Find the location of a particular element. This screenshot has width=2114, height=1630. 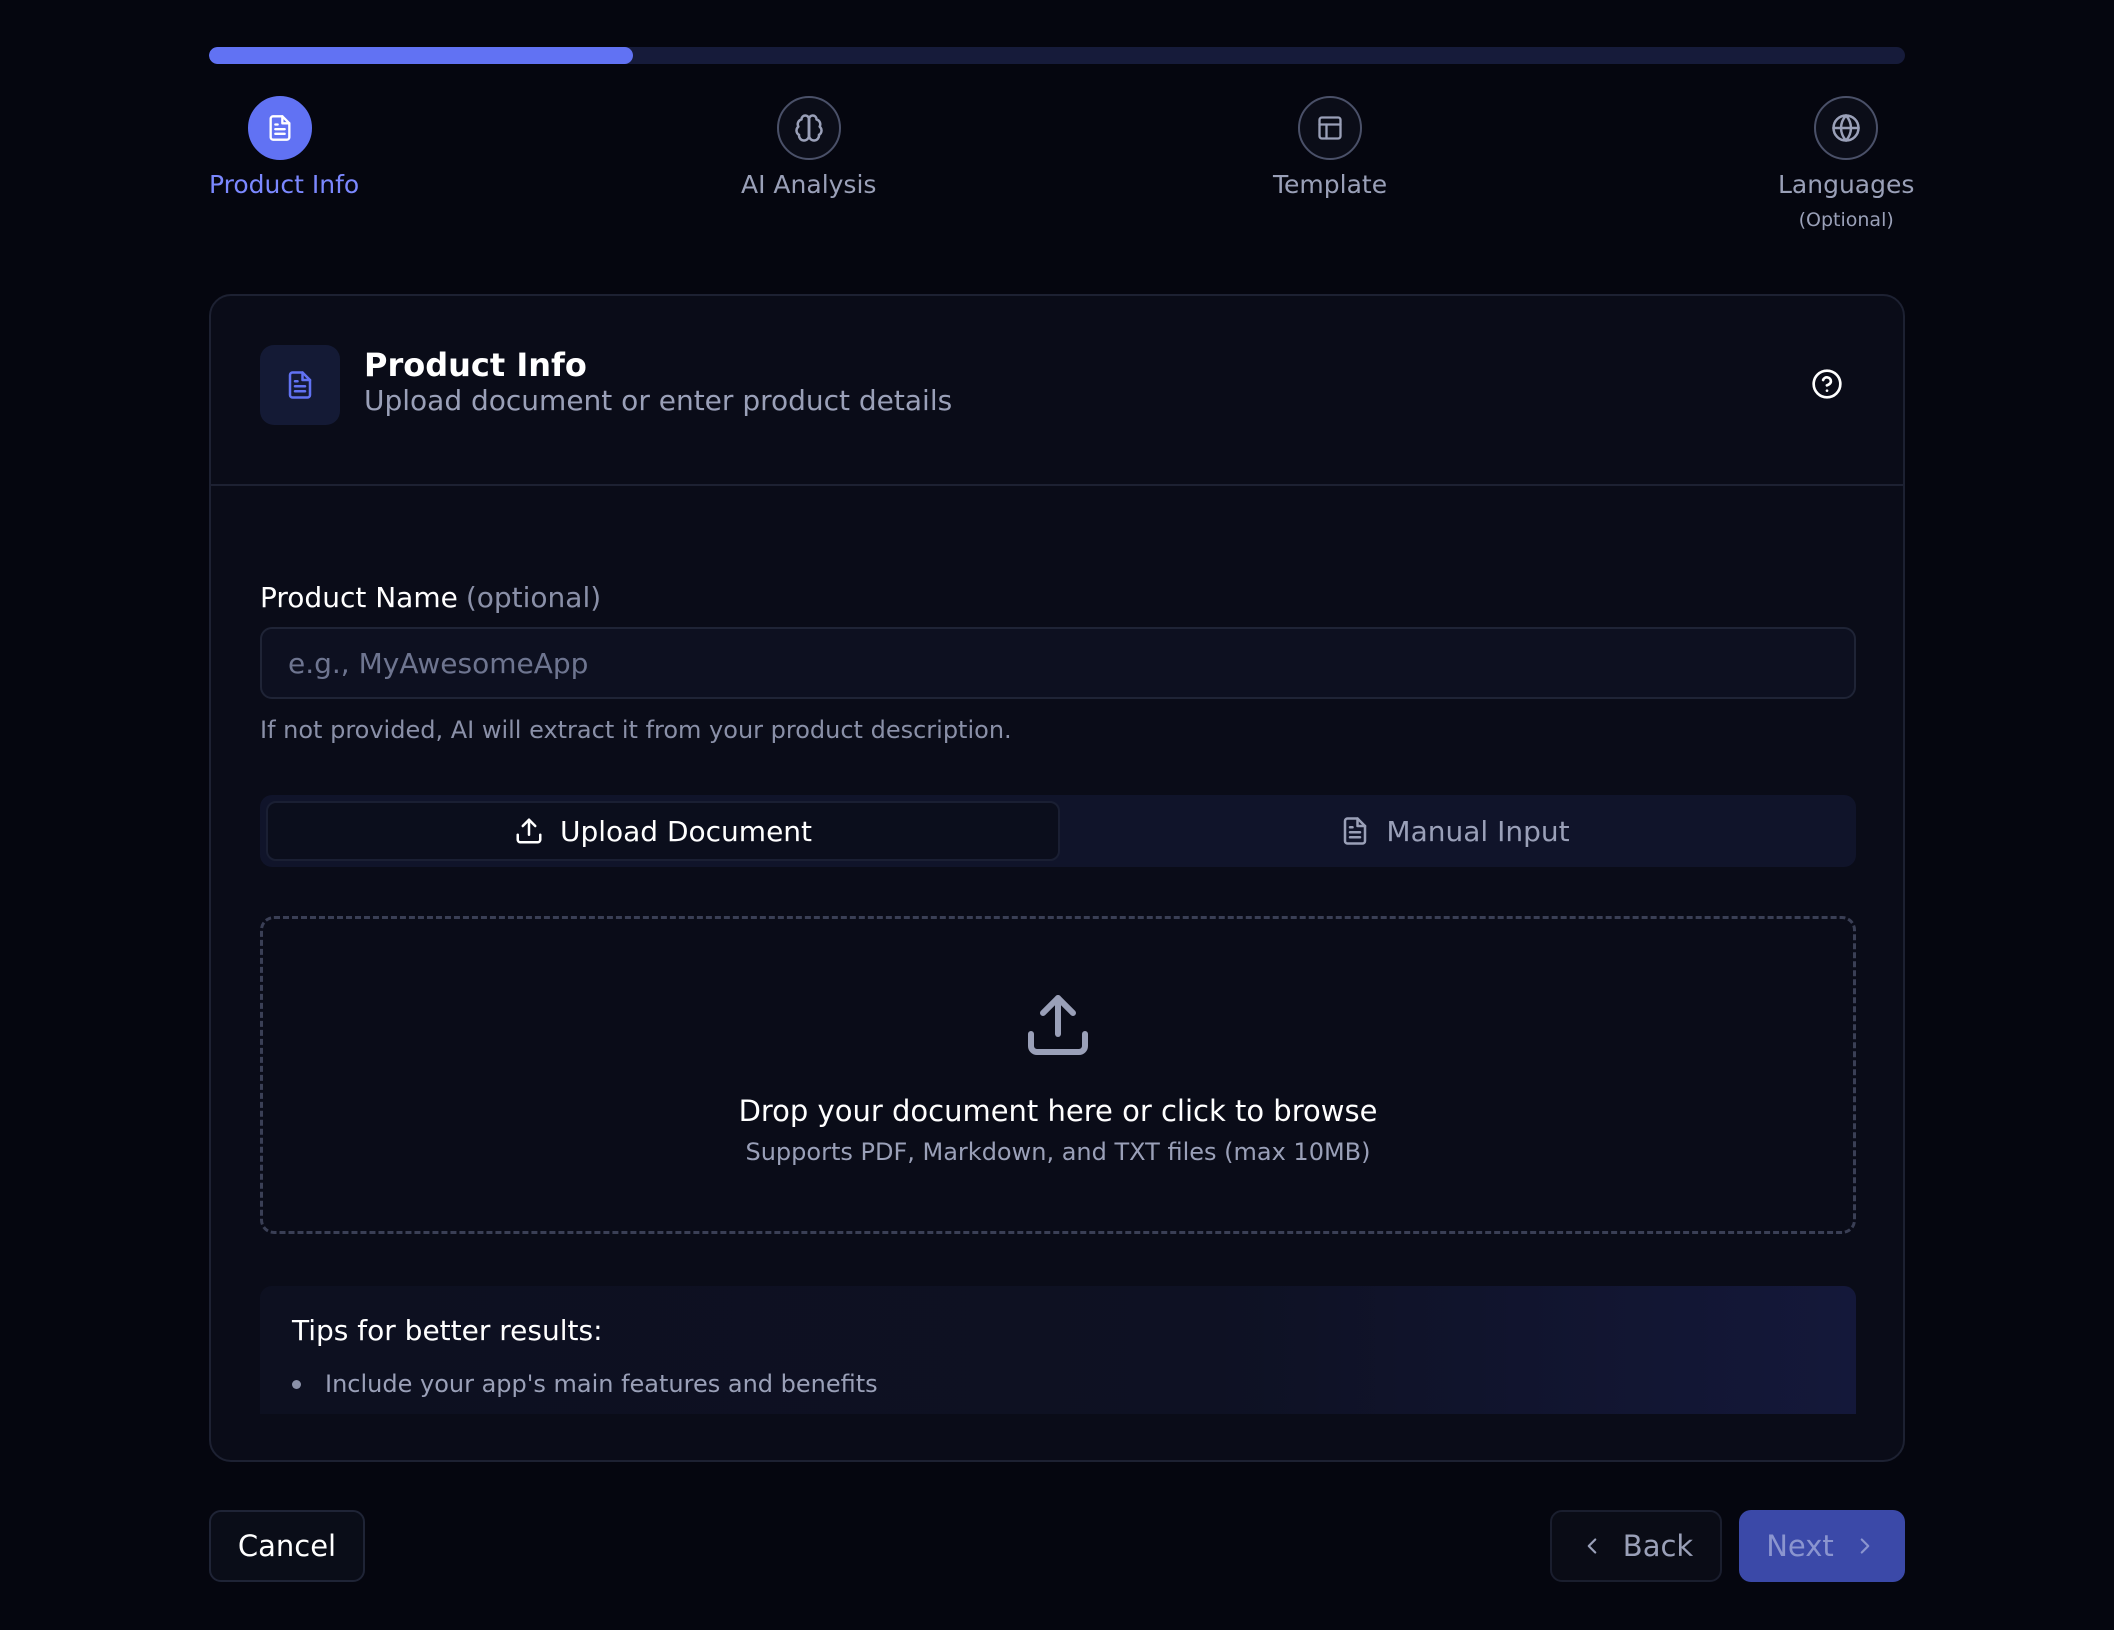

chevron-right-icon is located at coordinates (1865, 1546).